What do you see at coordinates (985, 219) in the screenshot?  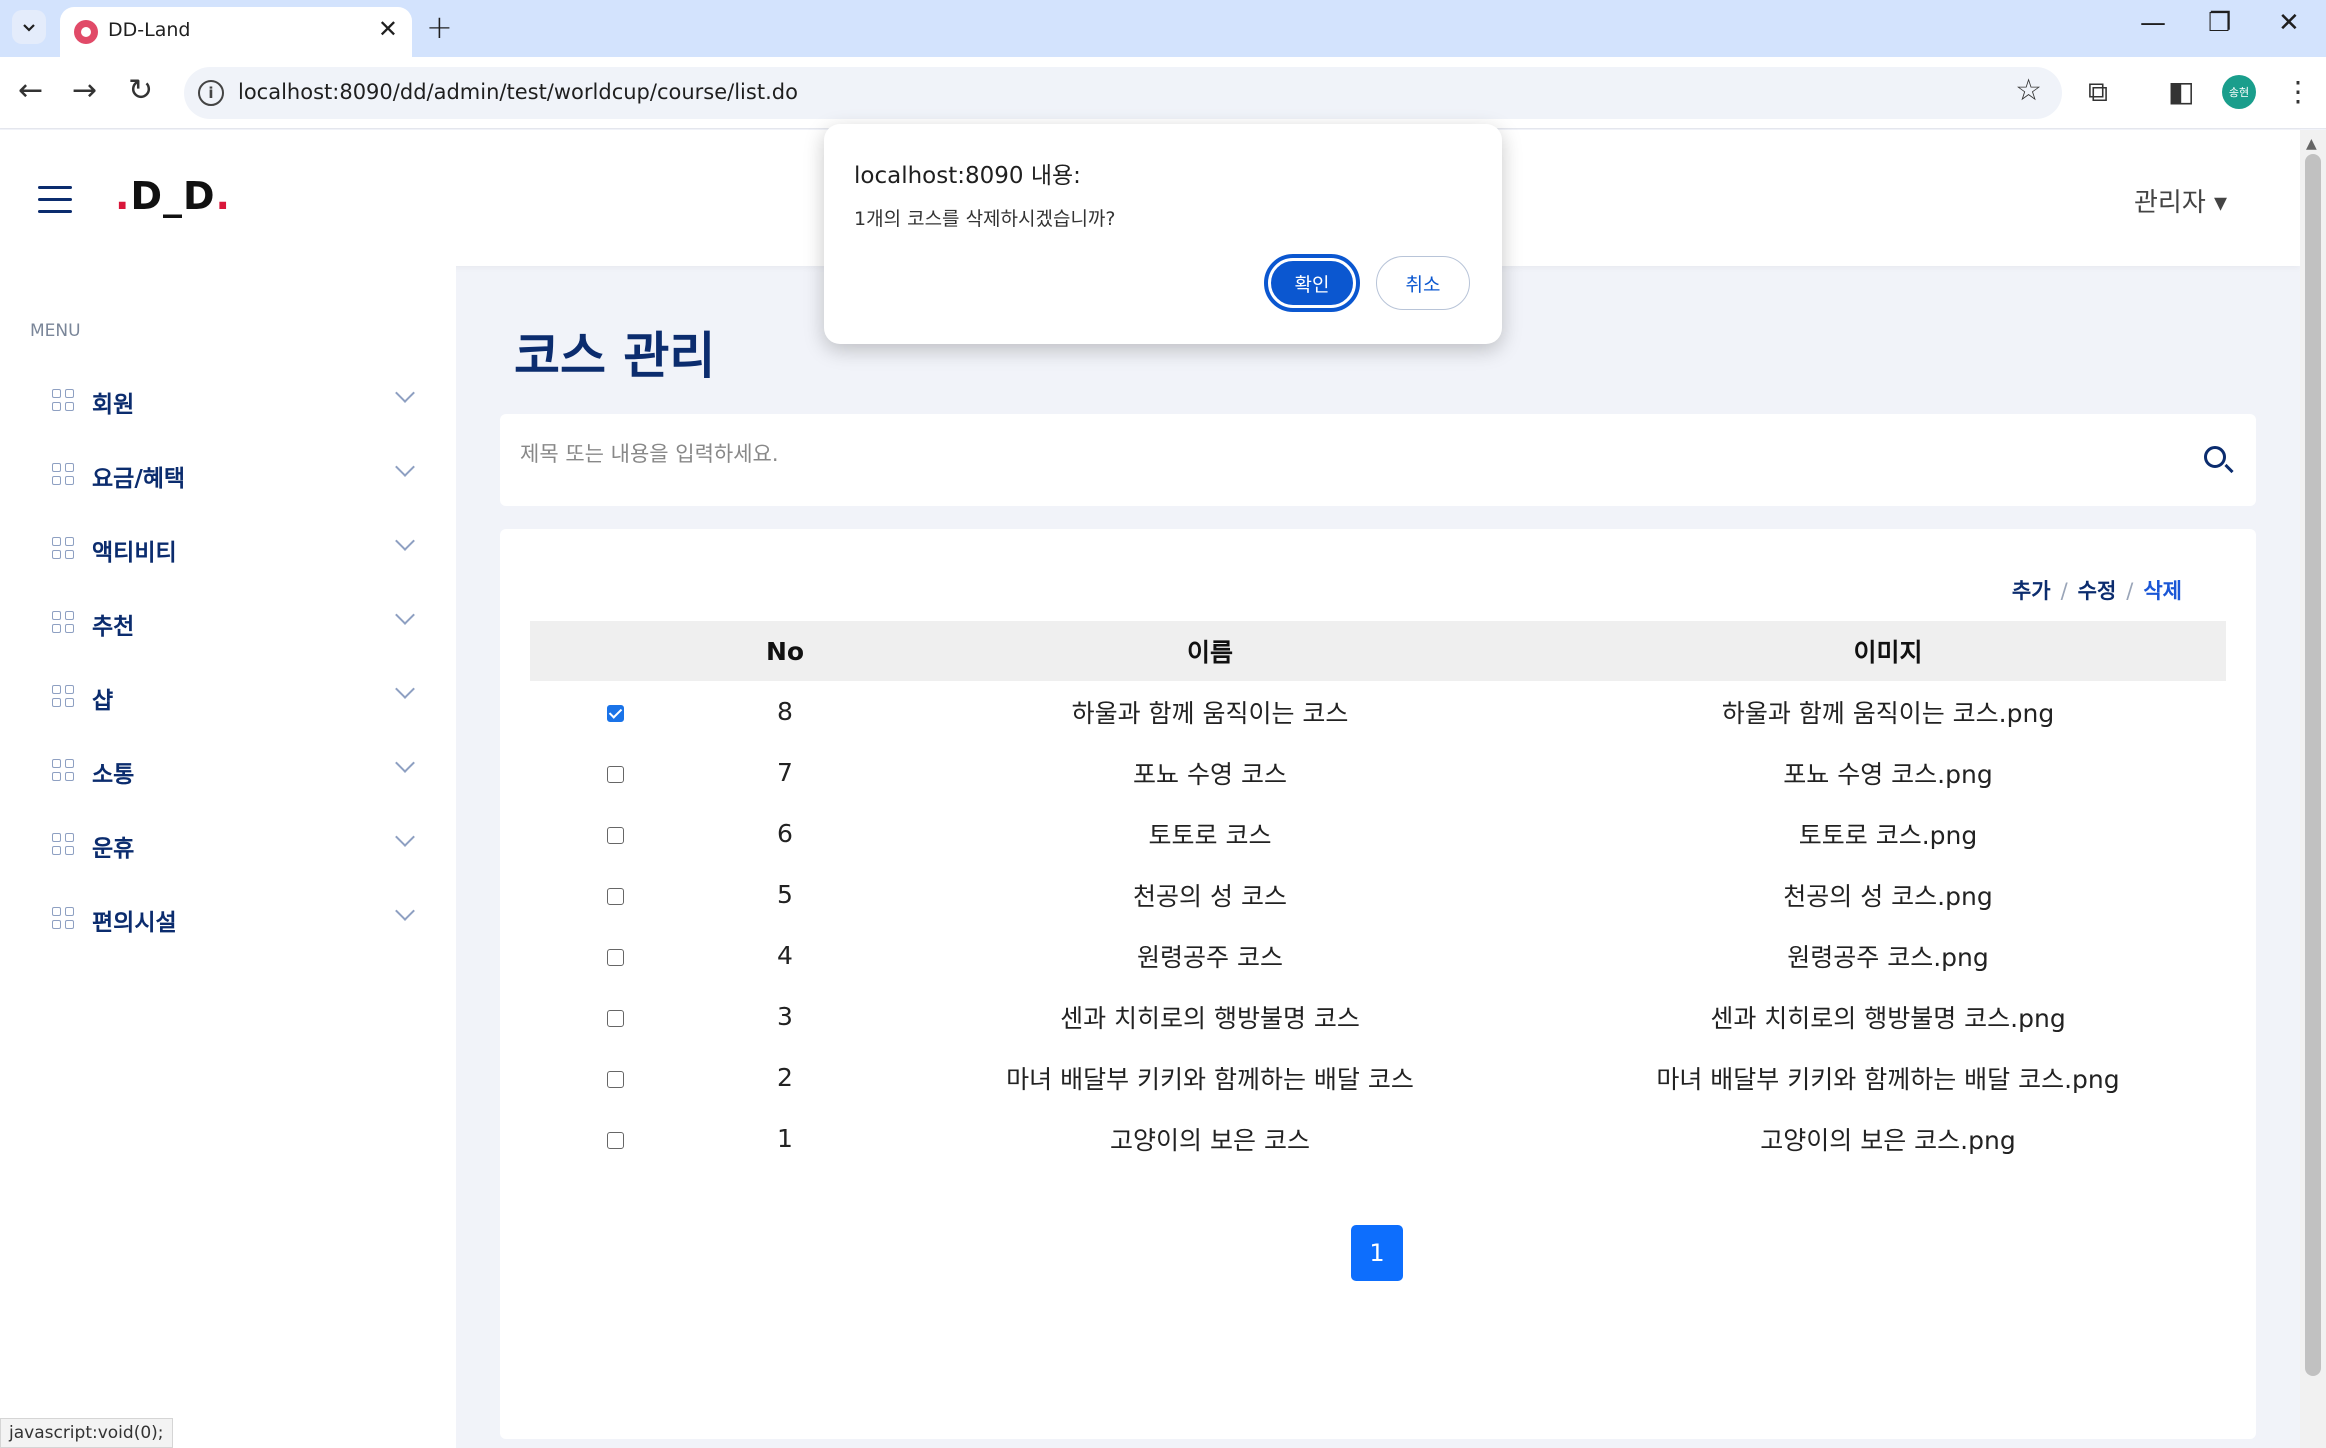 I see `dialog-message: 1개의 코스를 삭제하시겠습니까?` at bounding box center [985, 219].